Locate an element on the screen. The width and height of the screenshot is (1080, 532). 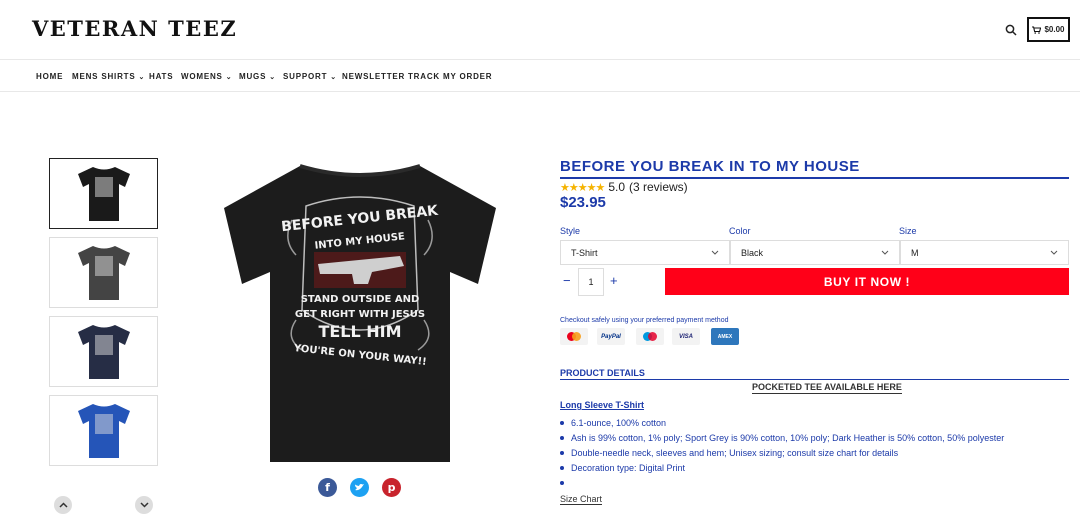
nav-item-hats: HATS is located at coordinates (161, 76).